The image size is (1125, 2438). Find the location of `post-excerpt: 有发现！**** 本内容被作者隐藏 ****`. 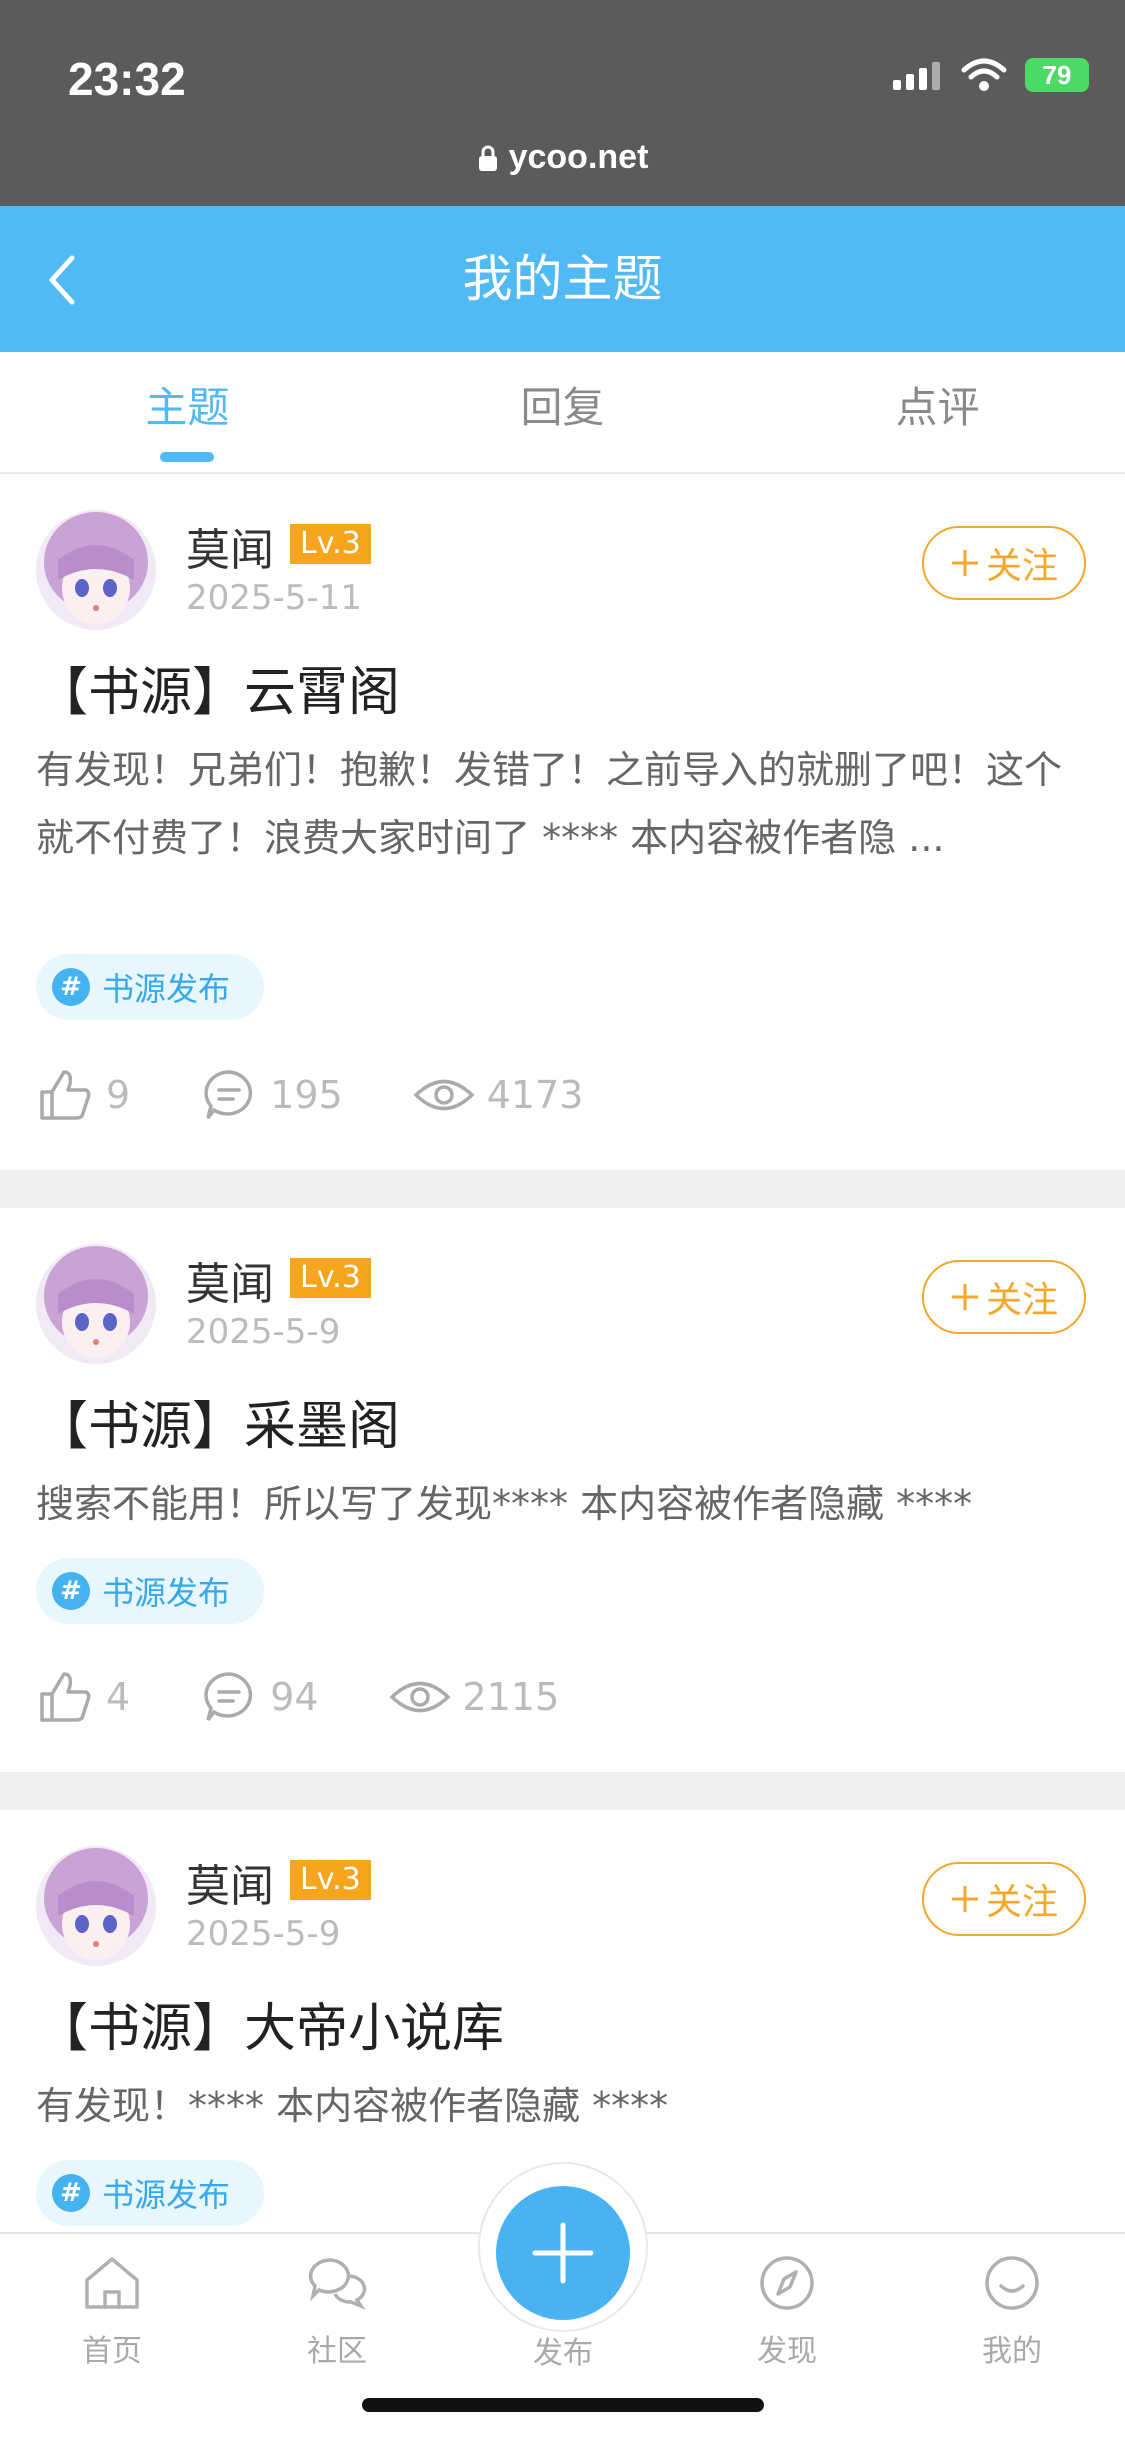

post-excerpt: 有发现！**** 本内容被作者隐藏 **** is located at coordinates (566, 2106).